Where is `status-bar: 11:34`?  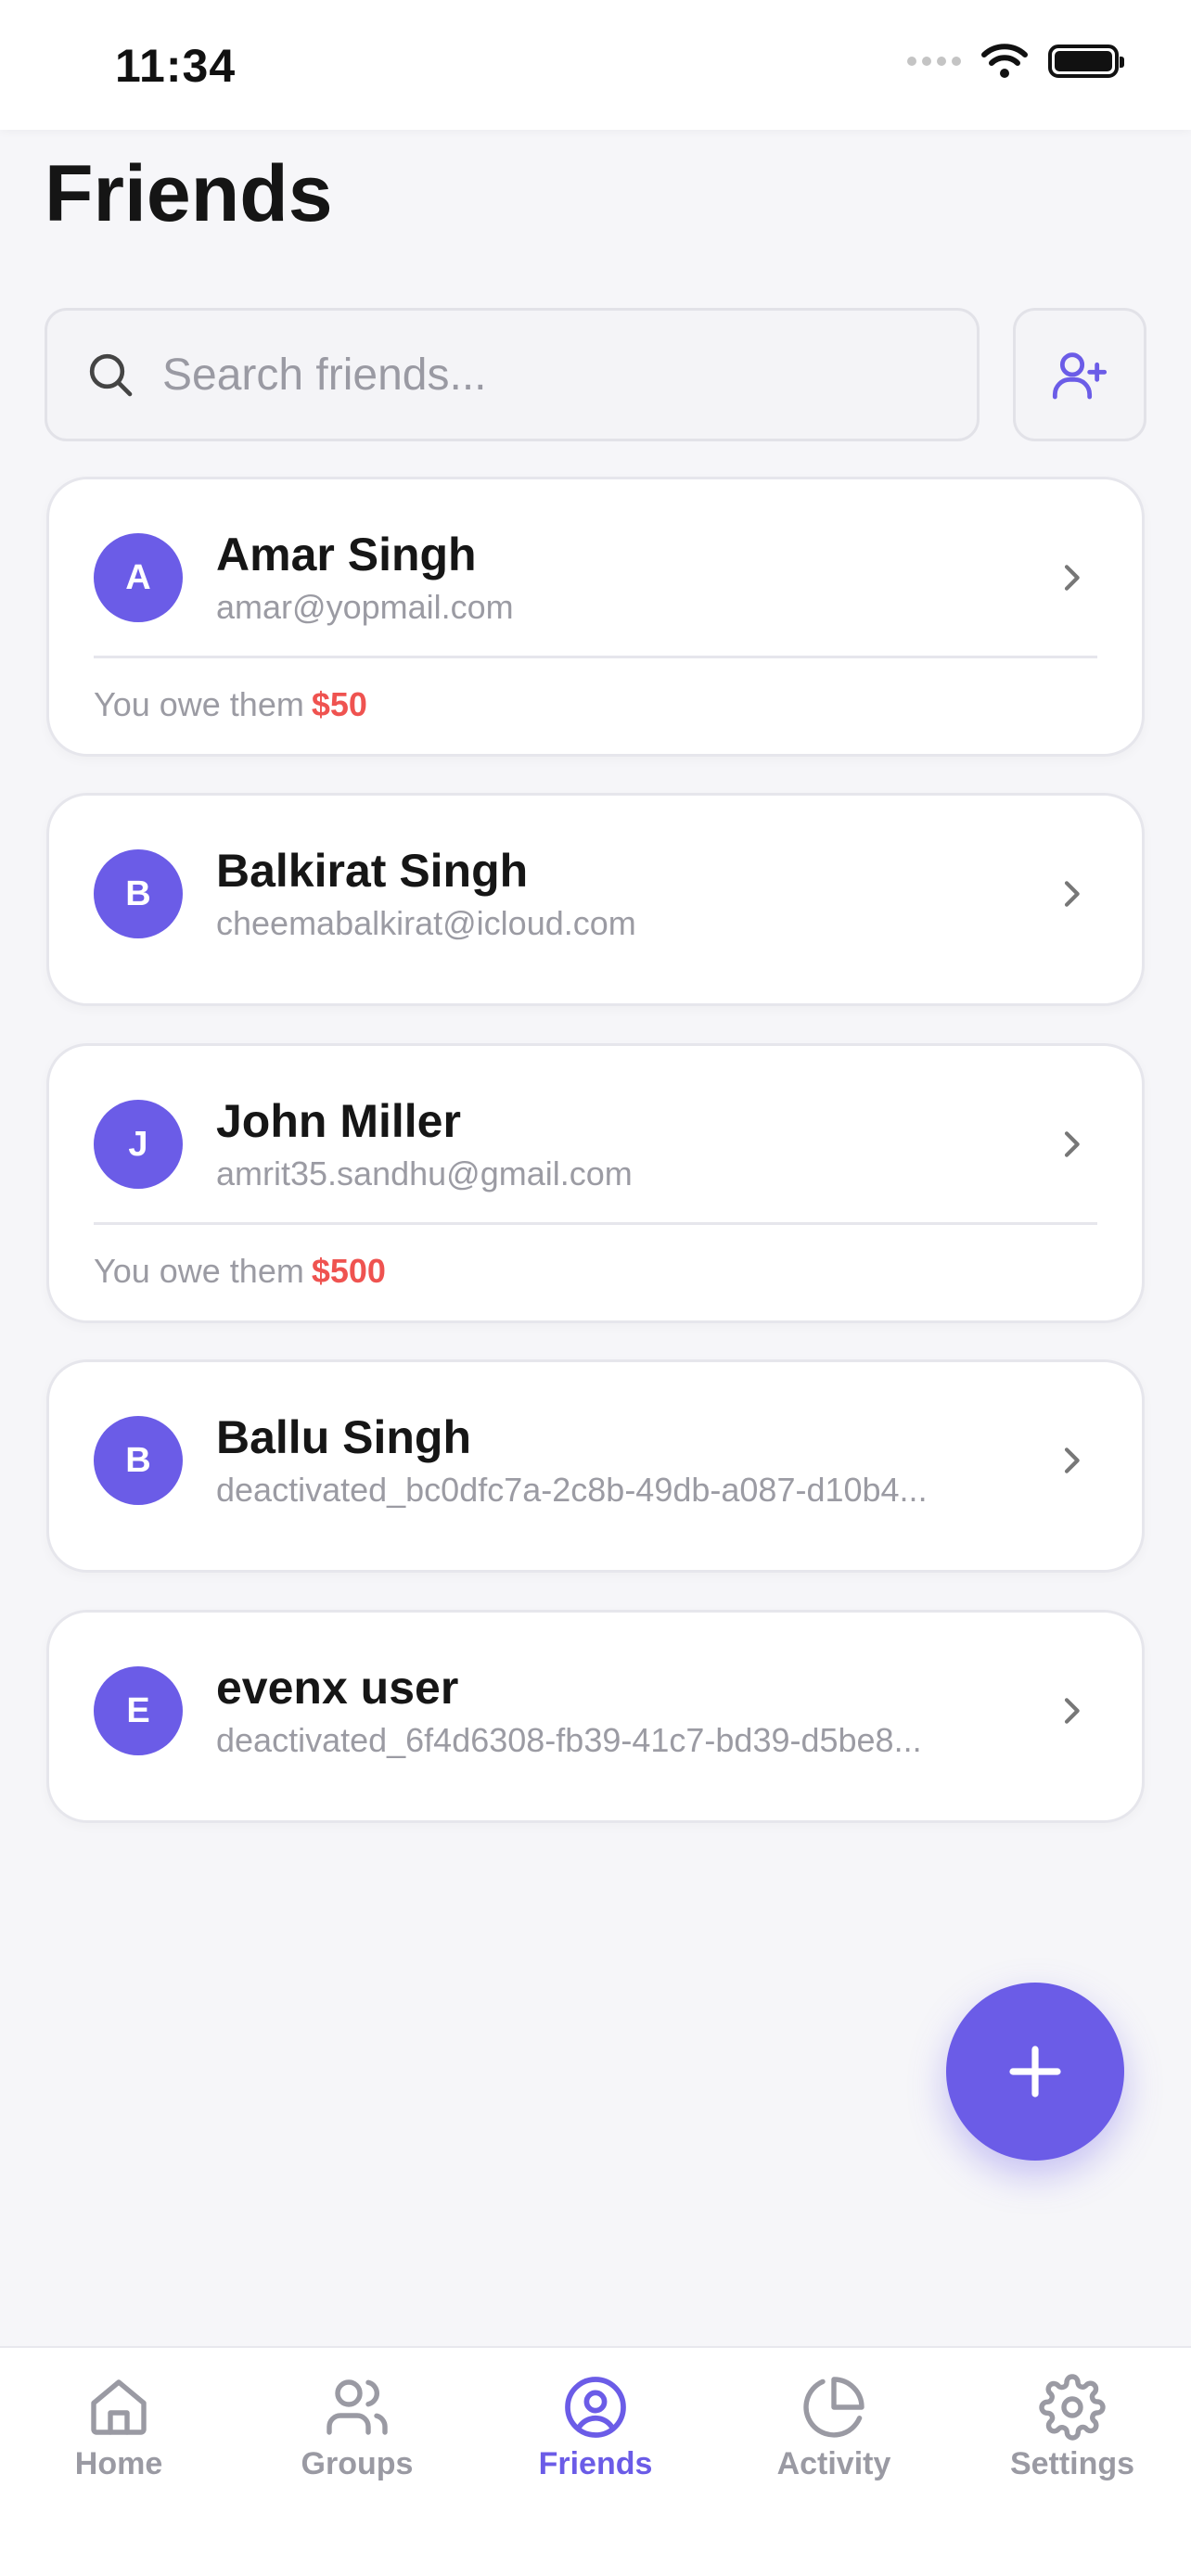
status-bar: 11:34 is located at coordinates (595, 65).